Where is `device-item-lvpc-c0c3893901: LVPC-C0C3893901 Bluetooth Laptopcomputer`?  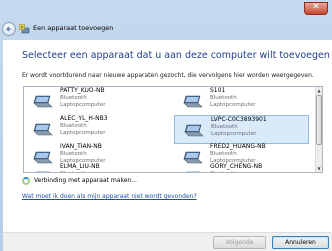 device-item-lvpc-c0c3893901: LVPC-C0C3893901 Bluetooth Laptopcomputer is located at coordinates (241, 129).